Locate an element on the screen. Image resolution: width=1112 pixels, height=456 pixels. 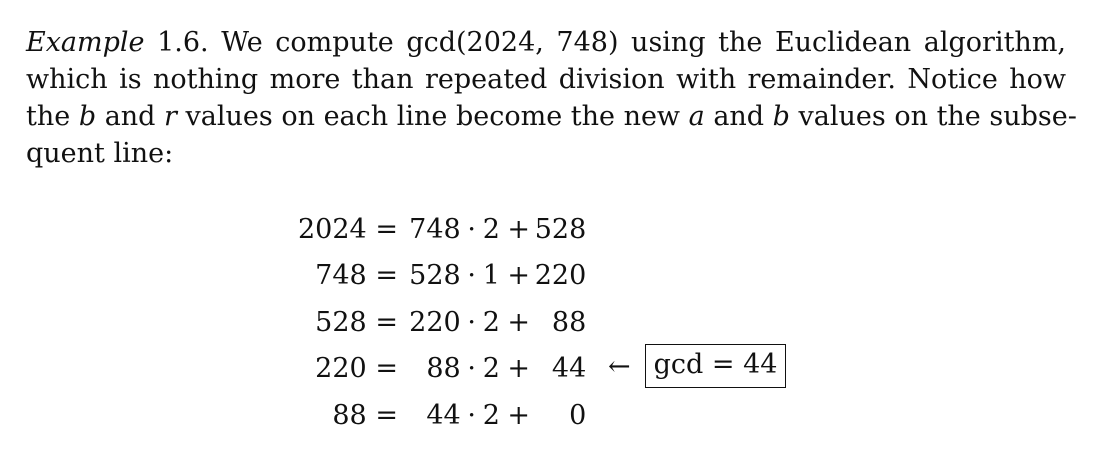
equation-remainder: 44 is located at coordinates (569, 369).